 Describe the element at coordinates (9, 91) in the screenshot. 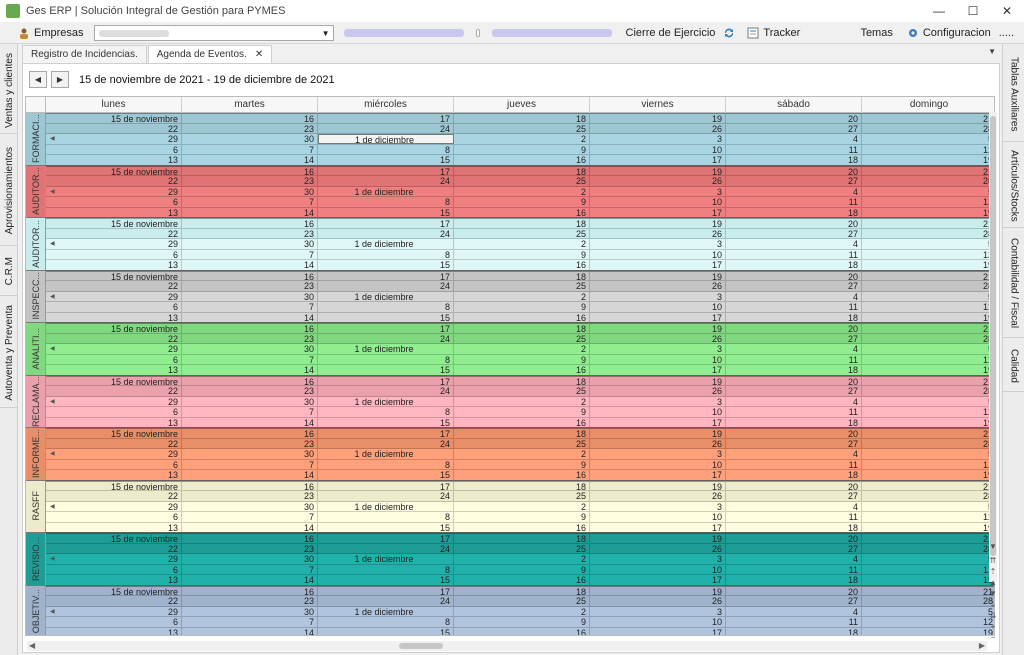

I see `sidebar-item-ventas: Ventas y clientes` at that location.